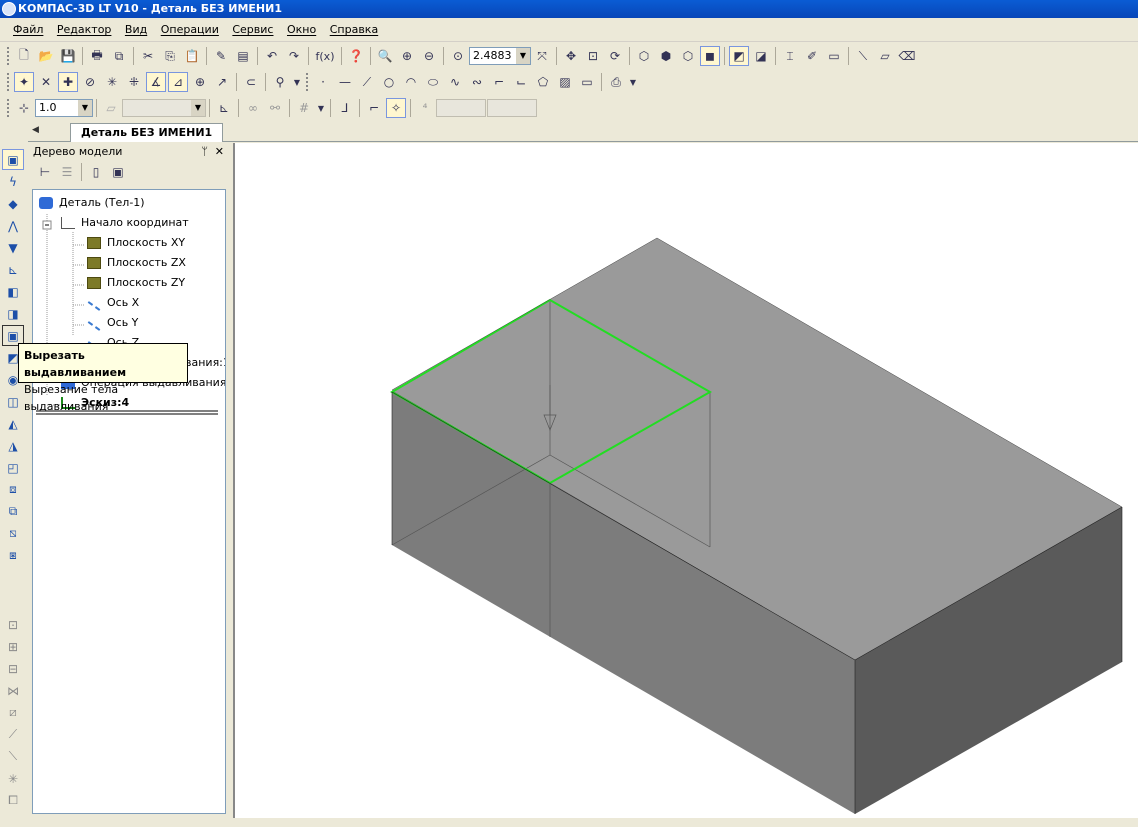  I want to click on tool-gray-3-icon: ⊟, so click(13, 668).